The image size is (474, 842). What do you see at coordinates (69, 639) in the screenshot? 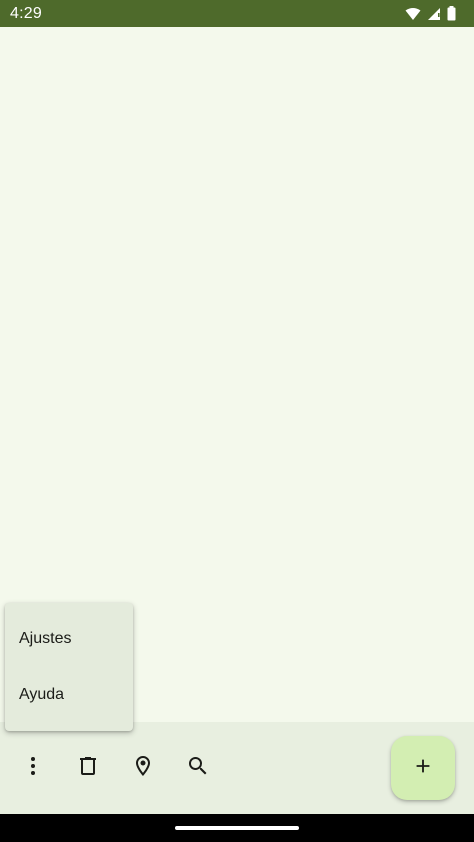
I see `menu-item-settings: Ajustes` at bounding box center [69, 639].